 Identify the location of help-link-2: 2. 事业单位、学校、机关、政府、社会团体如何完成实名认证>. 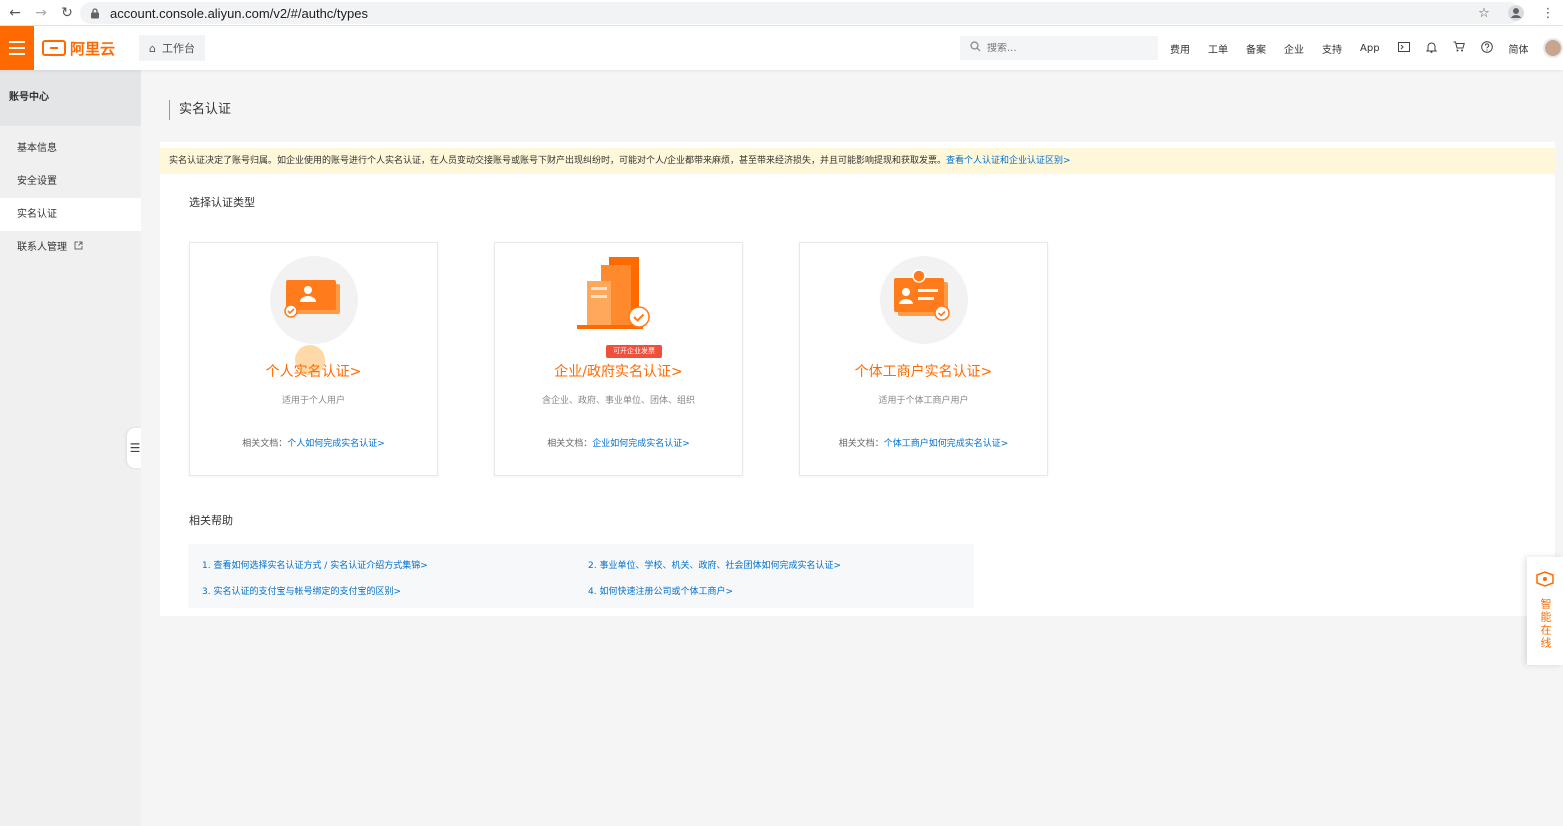
(714, 564).